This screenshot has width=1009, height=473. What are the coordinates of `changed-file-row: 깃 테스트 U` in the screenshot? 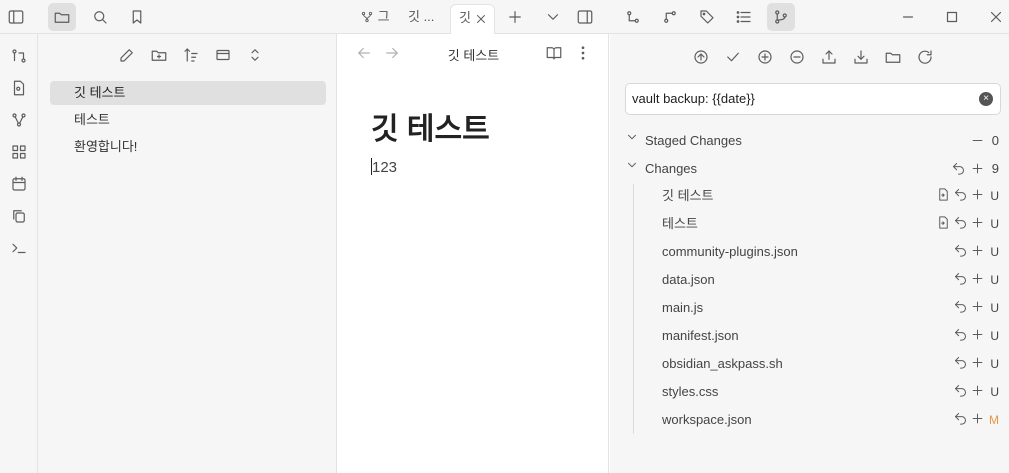 It's located at (832, 196).